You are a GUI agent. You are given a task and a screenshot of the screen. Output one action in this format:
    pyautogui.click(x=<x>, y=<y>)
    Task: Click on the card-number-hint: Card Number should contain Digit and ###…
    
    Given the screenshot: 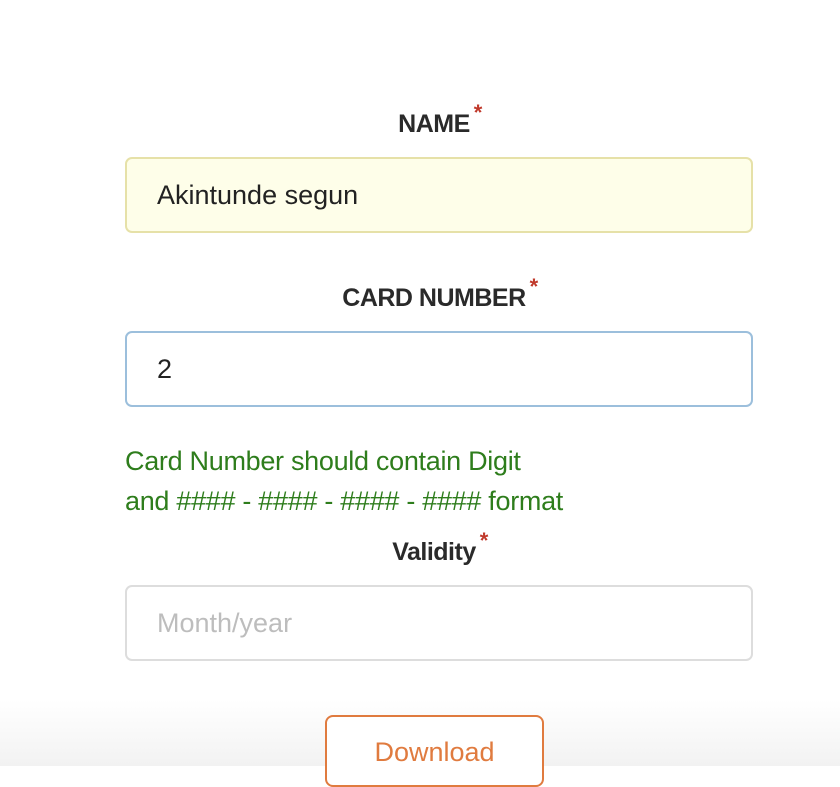 What is the action you would take?
    pyautogui.click(x=440, y=481)
    